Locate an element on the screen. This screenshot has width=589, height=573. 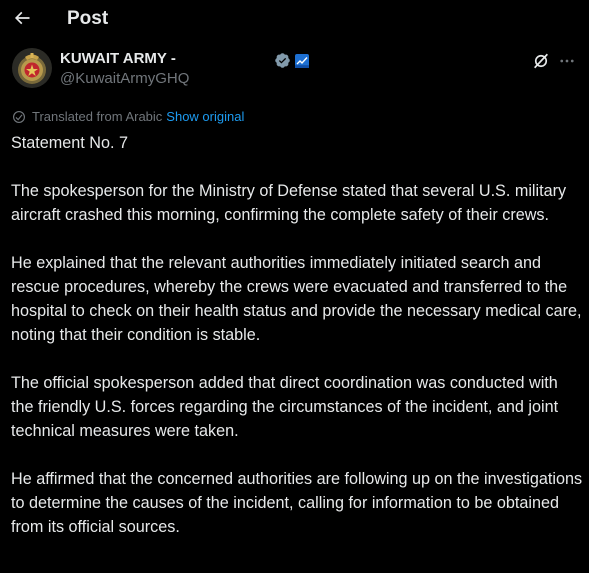
back-button is located at coordinates (22, 18).